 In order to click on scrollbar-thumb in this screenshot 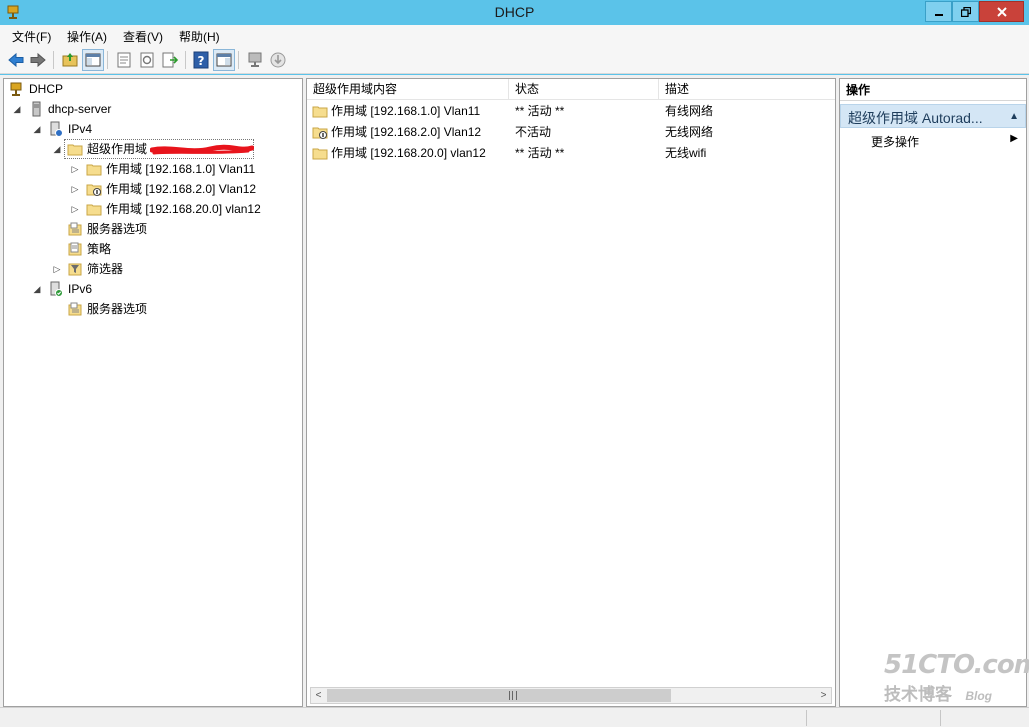, I will do `click(499, 695)`.